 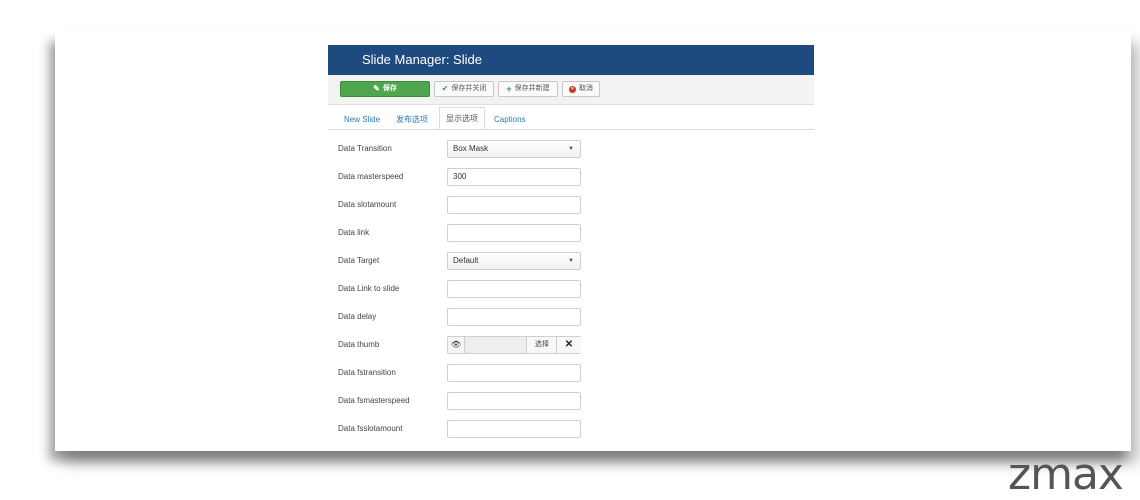 I want to click on target-label: Data Target, so click(x=359, y=260).